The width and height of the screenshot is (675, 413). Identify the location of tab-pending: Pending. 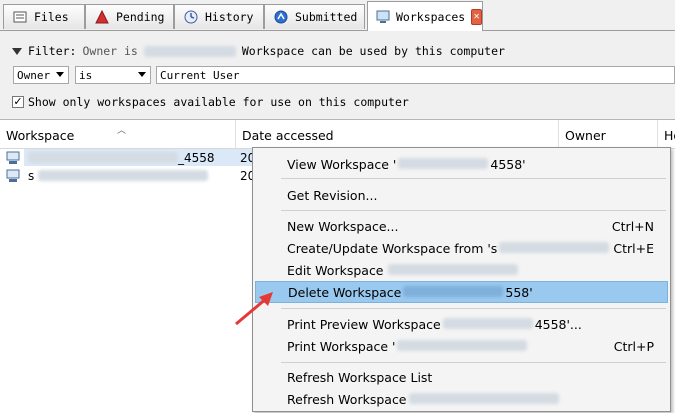
(129, 16).